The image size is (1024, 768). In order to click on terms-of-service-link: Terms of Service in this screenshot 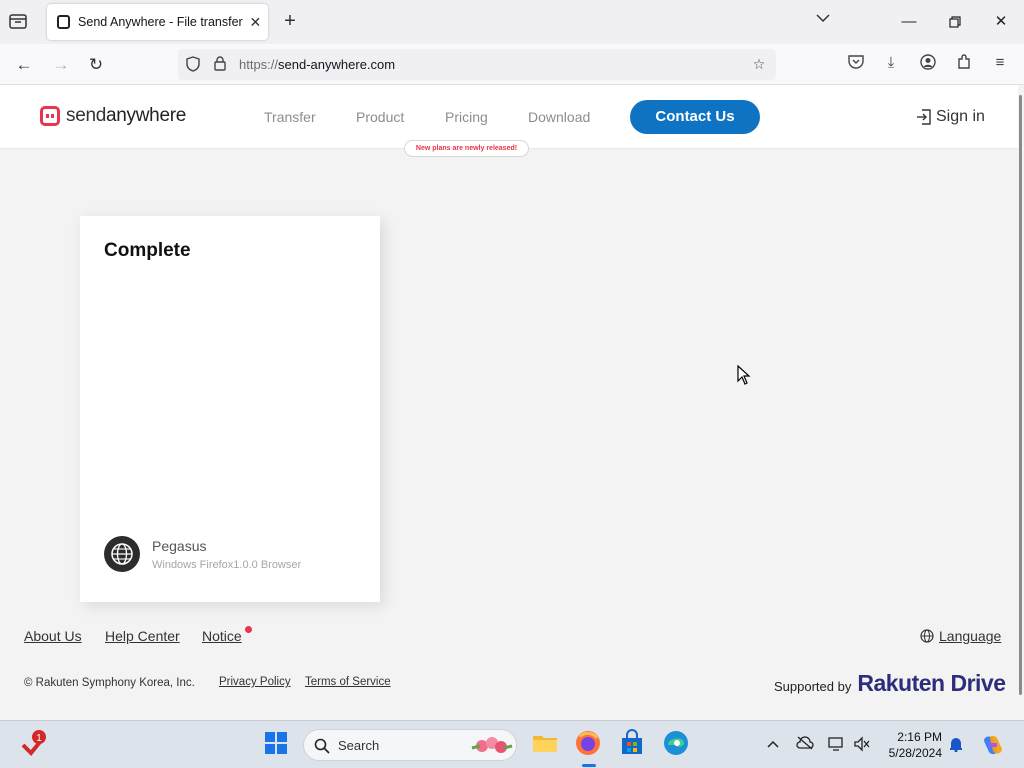, I will do `click(348, 682)`.